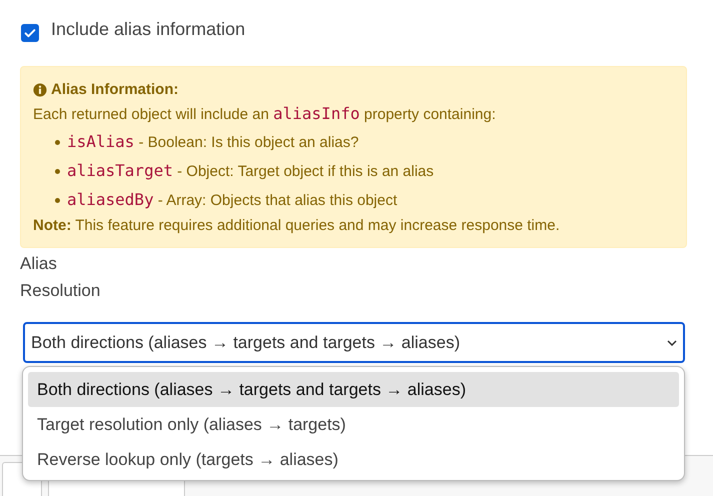  I want to click on checkbox, so click(30, 33).